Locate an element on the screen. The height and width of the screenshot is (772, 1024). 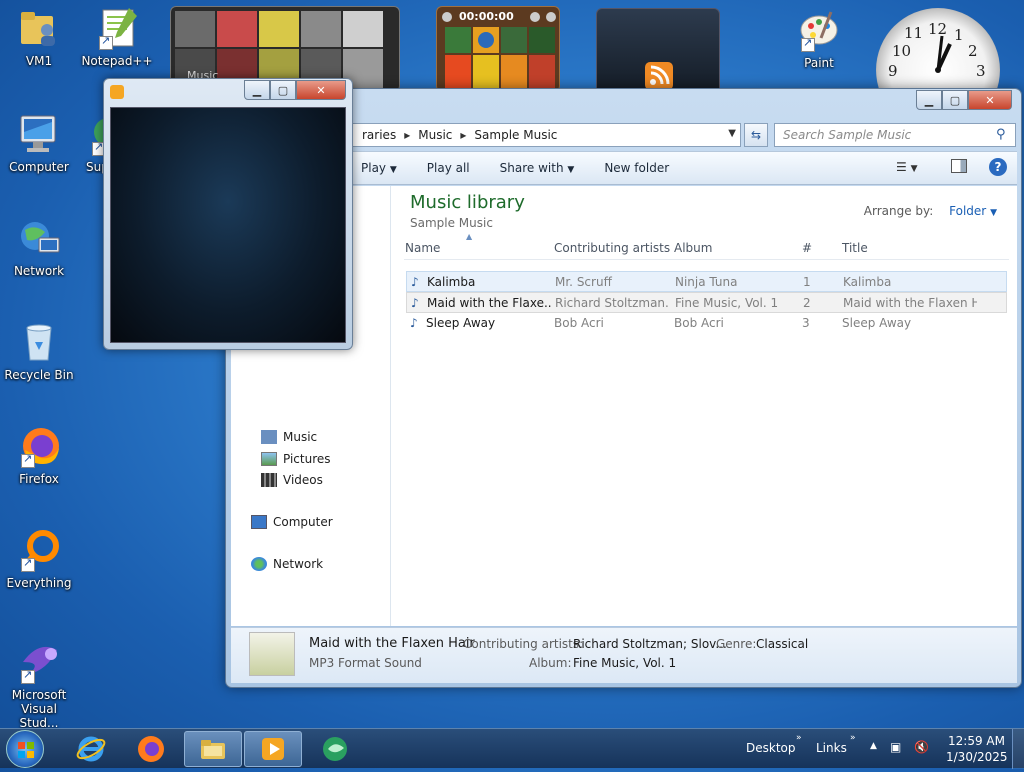
taskbar-app is located at coordinates (335, 749).